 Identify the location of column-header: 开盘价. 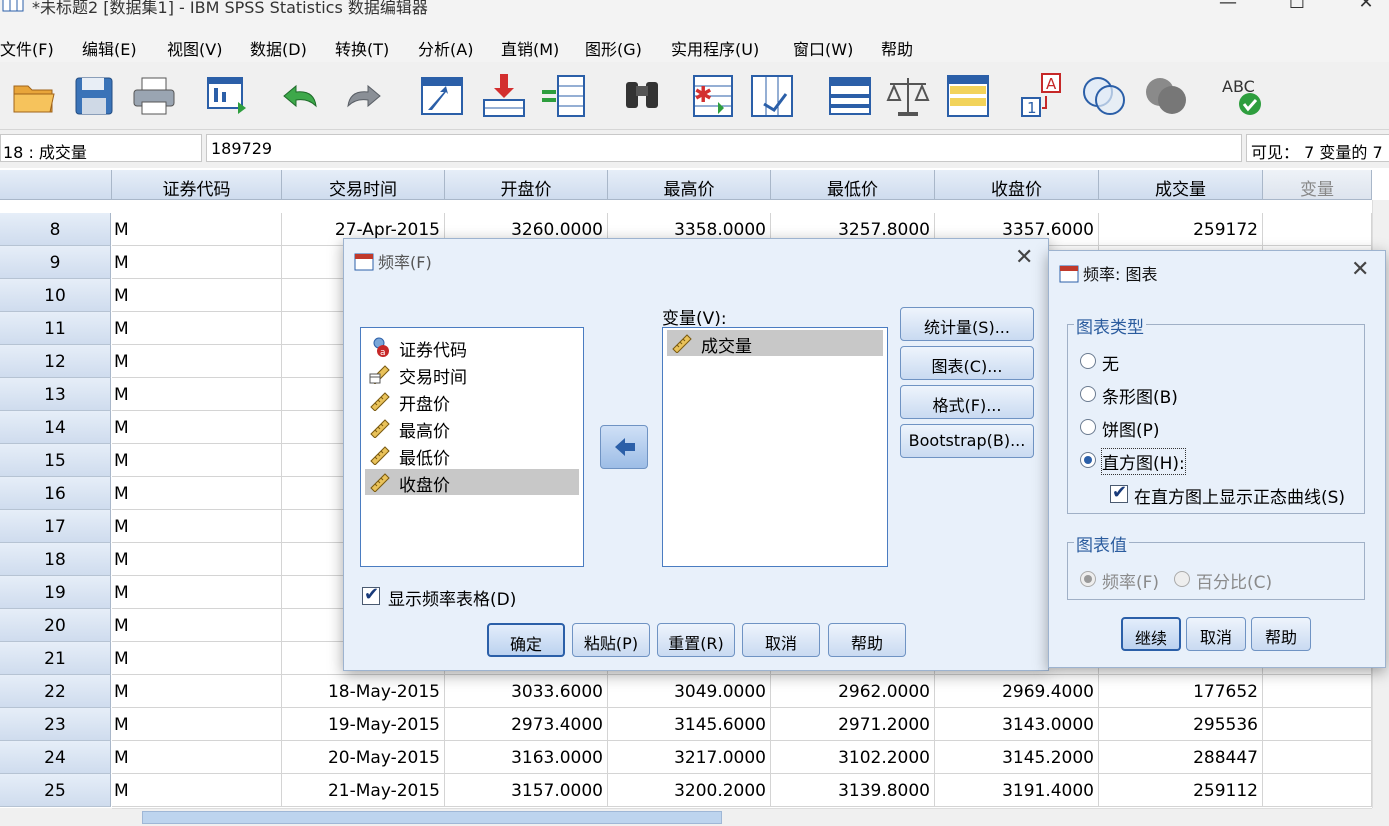
(526, 185).